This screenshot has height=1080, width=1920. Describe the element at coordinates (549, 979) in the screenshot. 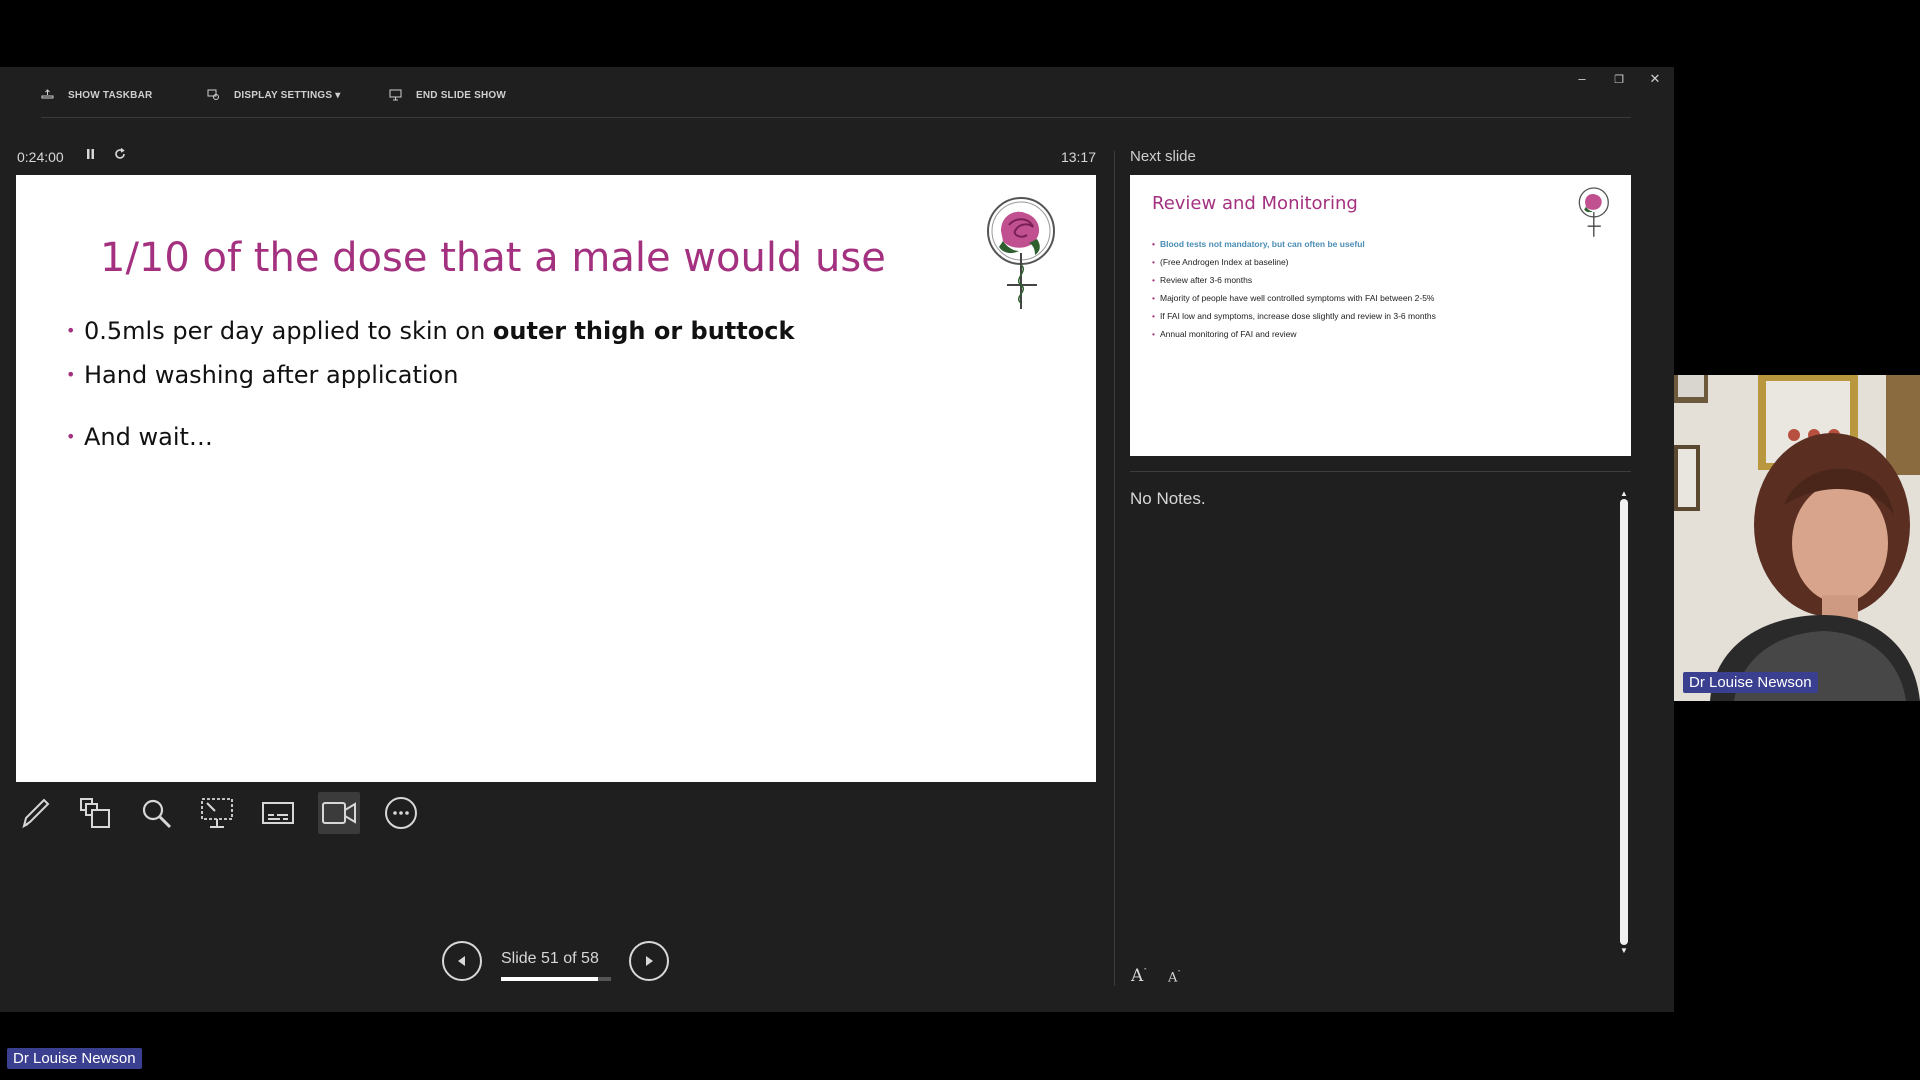

I see `slide-progress-fill` at that location.